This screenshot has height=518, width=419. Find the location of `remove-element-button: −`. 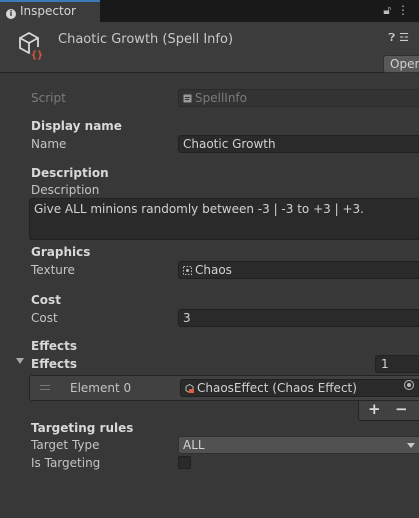

remove-element-button: − is located at coordinates (401, 409).